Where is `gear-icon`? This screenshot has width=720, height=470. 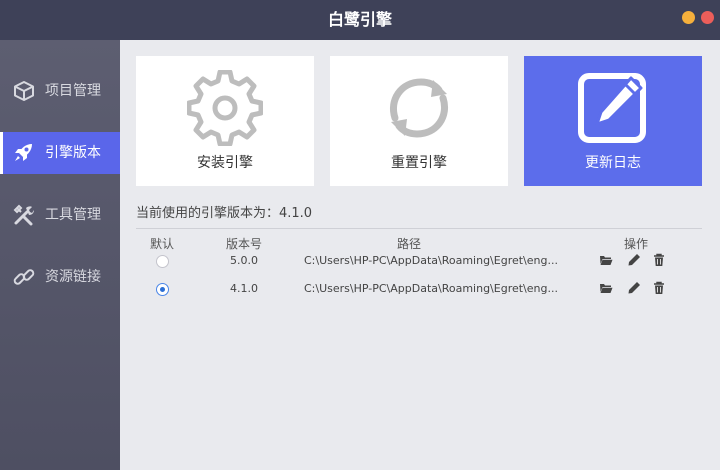
gear-icon is located at coordinates (225, 108).